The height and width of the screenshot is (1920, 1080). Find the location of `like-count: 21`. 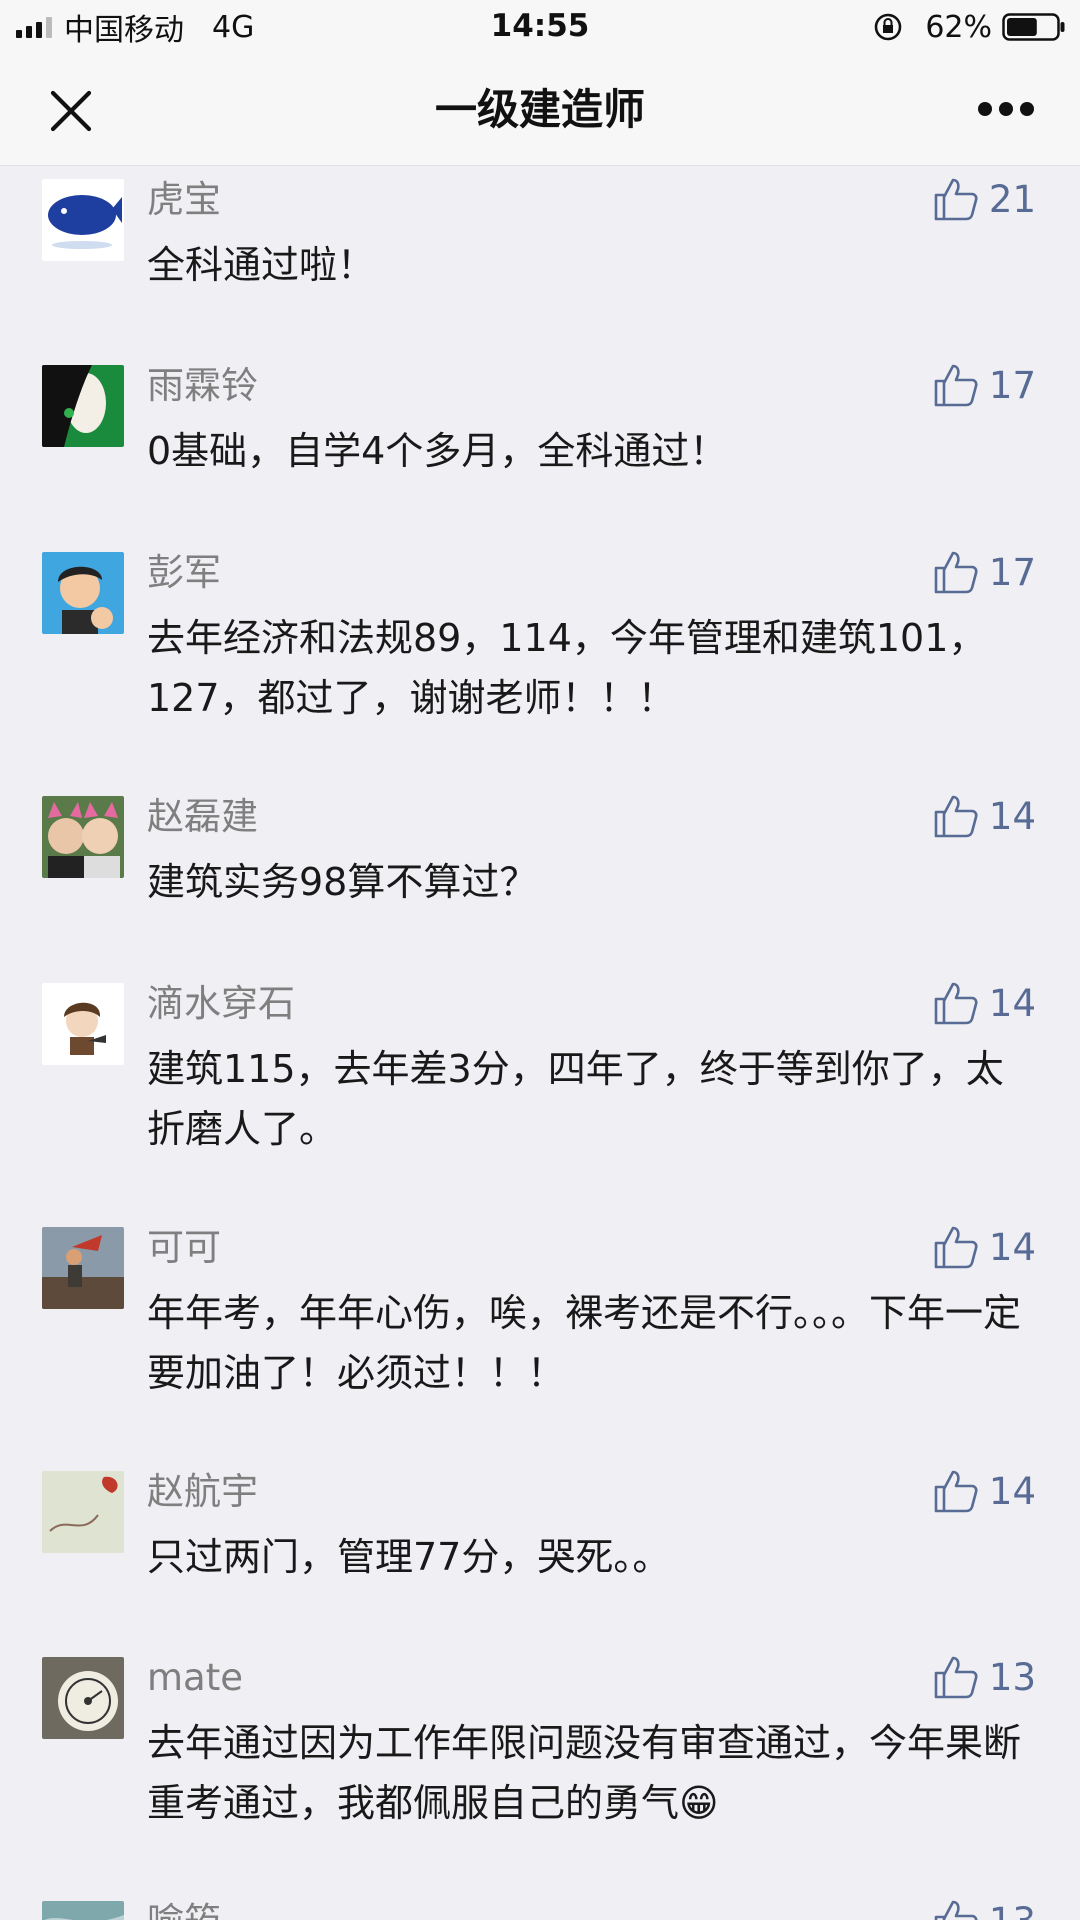

like-count: 21 is located at coordinates (1012, 199).